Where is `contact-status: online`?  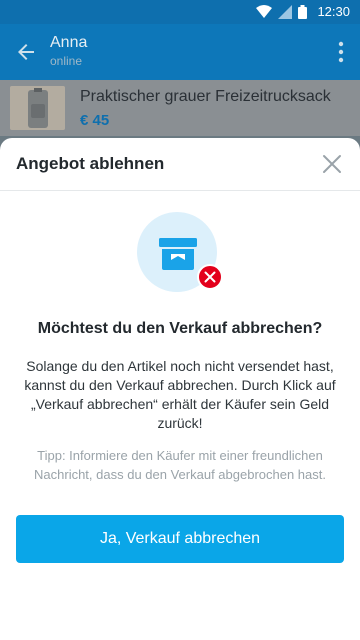
contact-status: online is located at coordinates (66, 61).